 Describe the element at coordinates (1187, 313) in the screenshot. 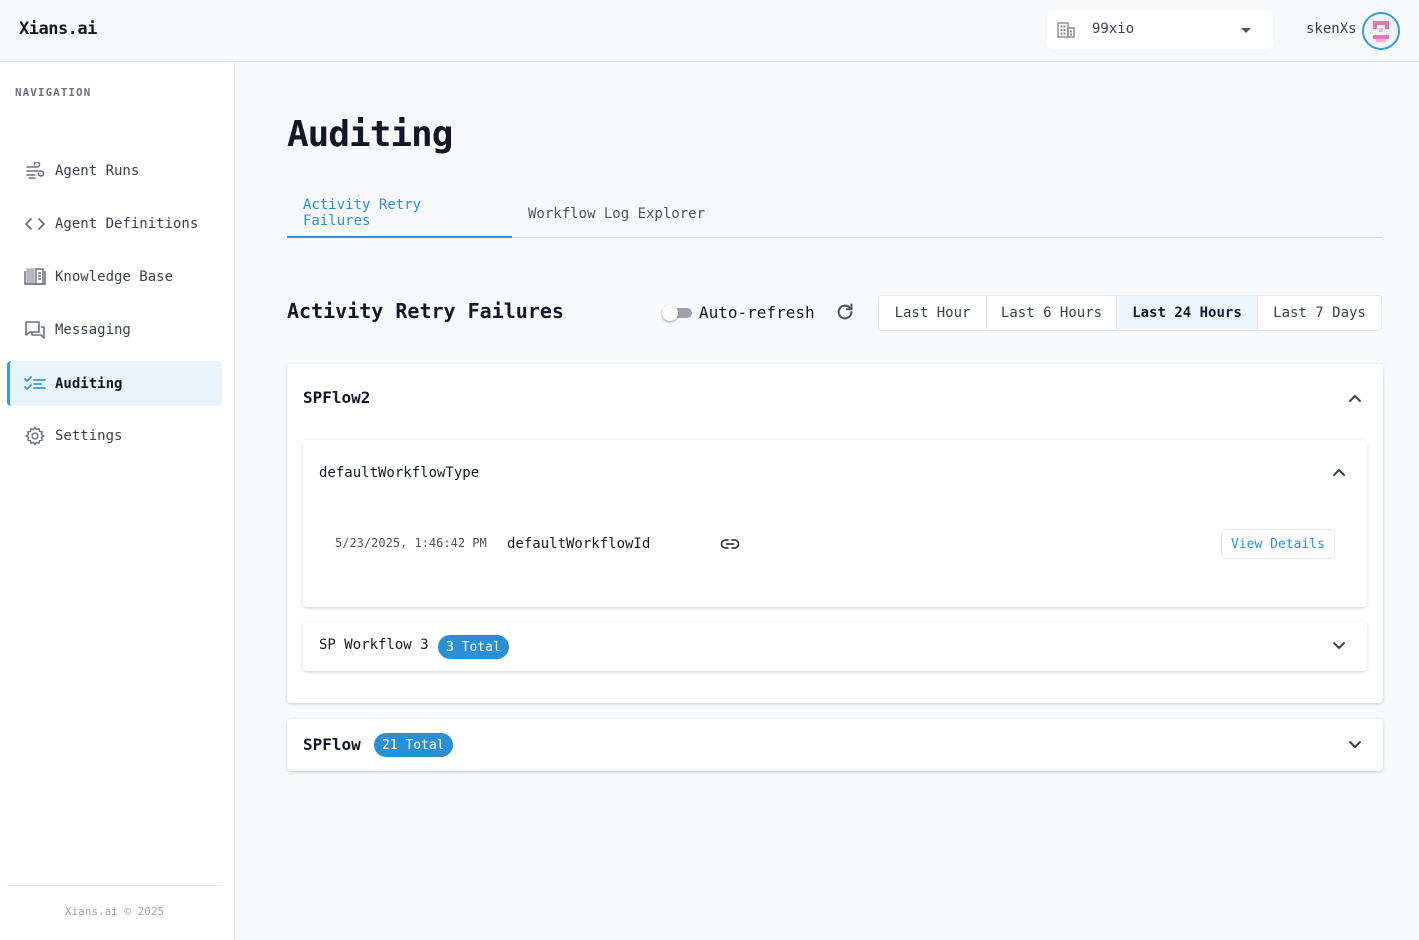

I see `range-last-24-hours: Last 24 Hours` at that location.